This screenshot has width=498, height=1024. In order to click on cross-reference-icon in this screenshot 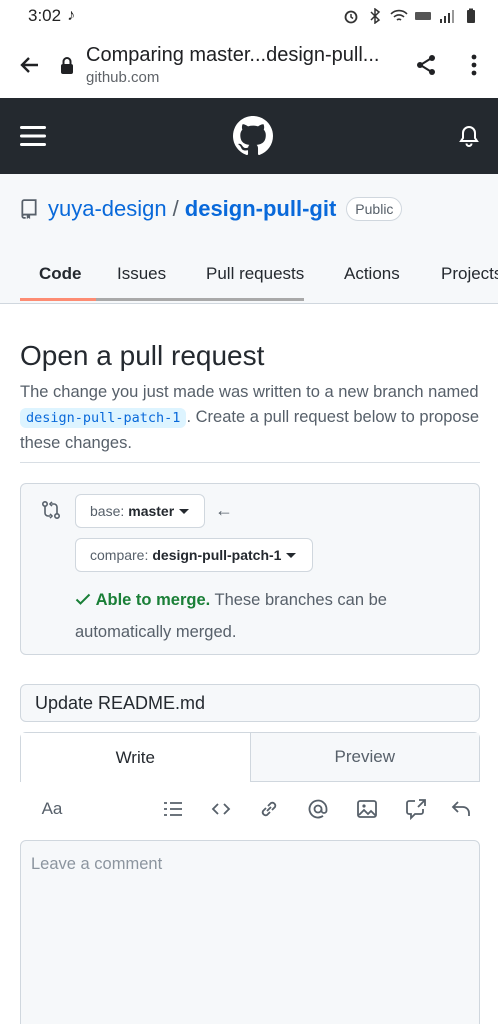, I will do `click(416, 809)`.